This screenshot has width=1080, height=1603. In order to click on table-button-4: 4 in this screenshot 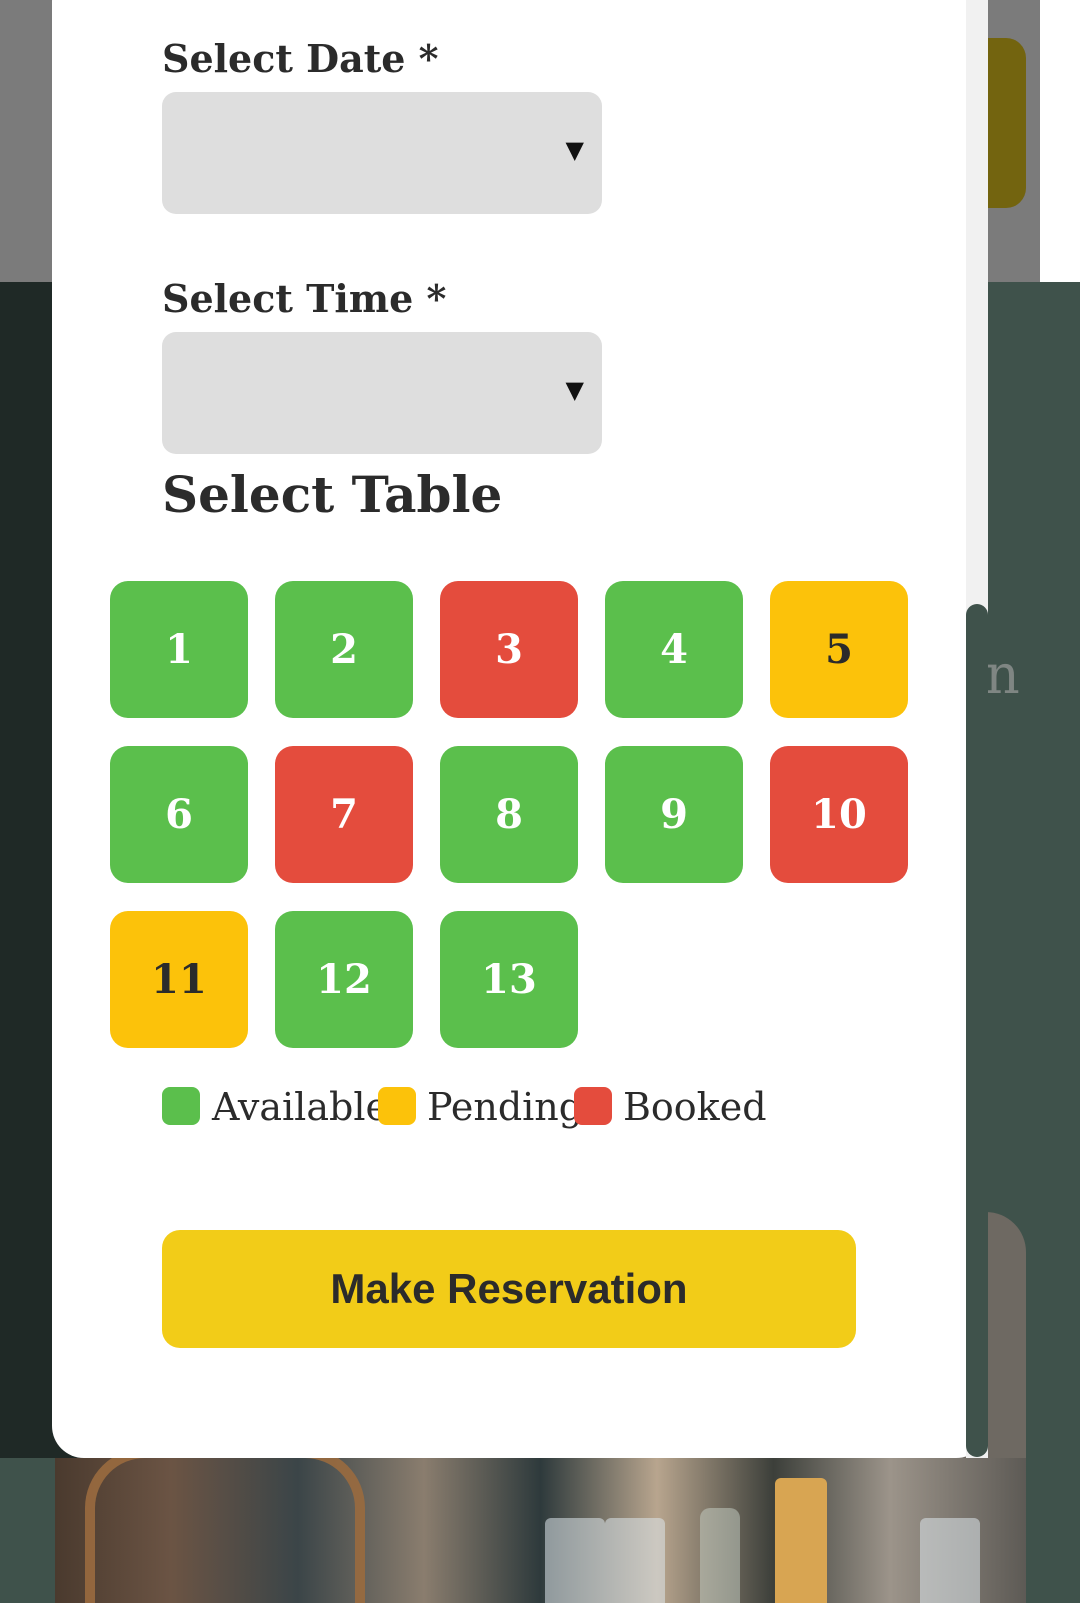, I will do `click(674, 649)`.